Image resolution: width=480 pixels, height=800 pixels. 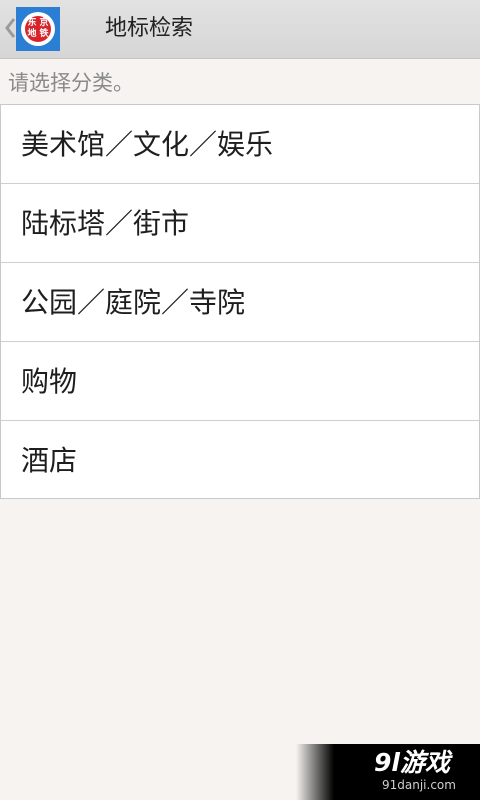 What do you see at coordinates (240, 223) in the screenshot?
I see `category-item-landmark-tower-street: 陆标塔／街市` at bounding box center [240, 223].